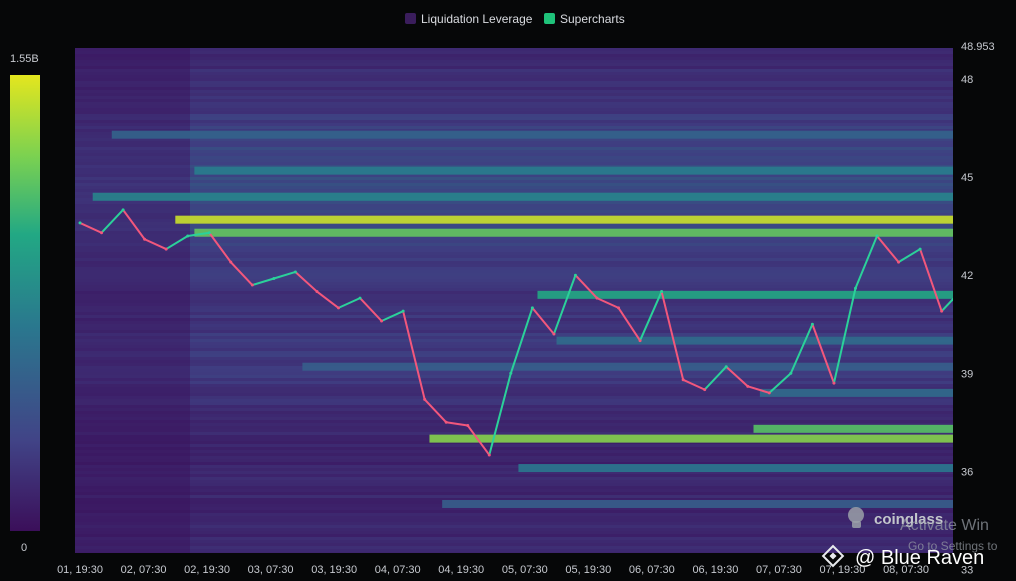 The height and width of the screenshot is (581, 1016). What do you see at coordinates (271, 570) in the screenshot?
I see `x-tick-label: 03, 07:30` at bounding box center [271, 570].